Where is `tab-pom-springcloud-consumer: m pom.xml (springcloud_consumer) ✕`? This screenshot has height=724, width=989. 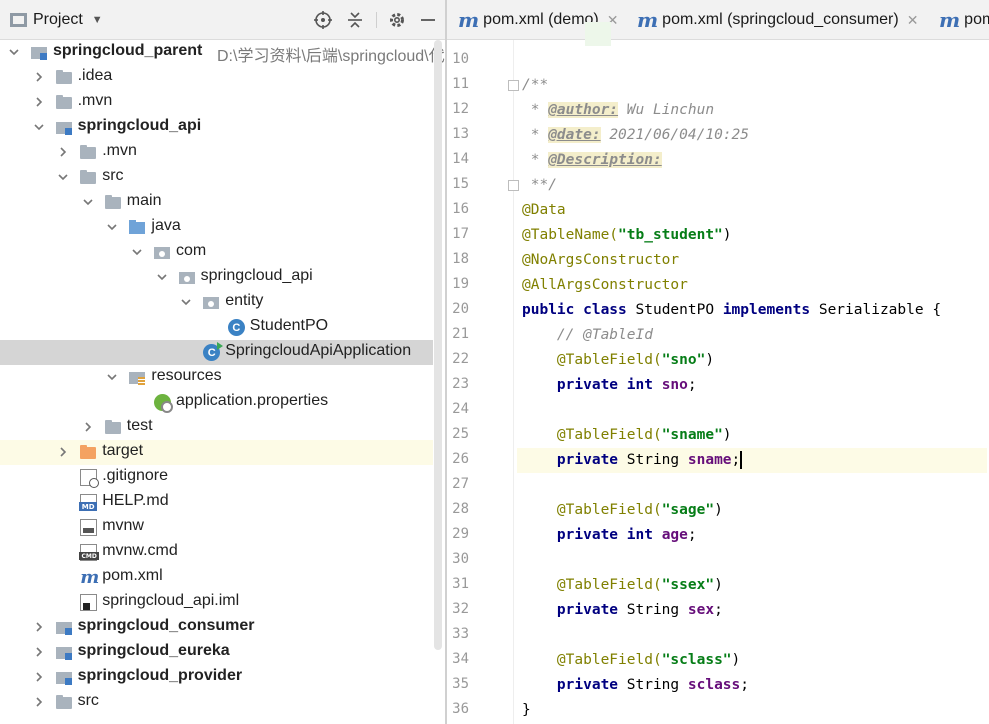
tab-pom-springcloud-consumer: m pom.xml (springcloud_consumer) ✕ is located at coordinates (778, 19).